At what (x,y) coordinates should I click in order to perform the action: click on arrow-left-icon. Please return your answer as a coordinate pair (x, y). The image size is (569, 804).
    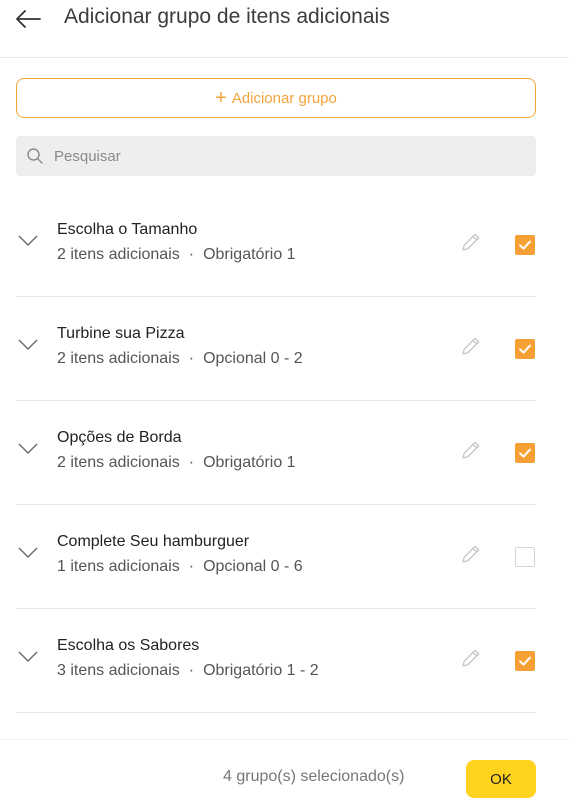
    Looking at the image, I should click on (28, 19).